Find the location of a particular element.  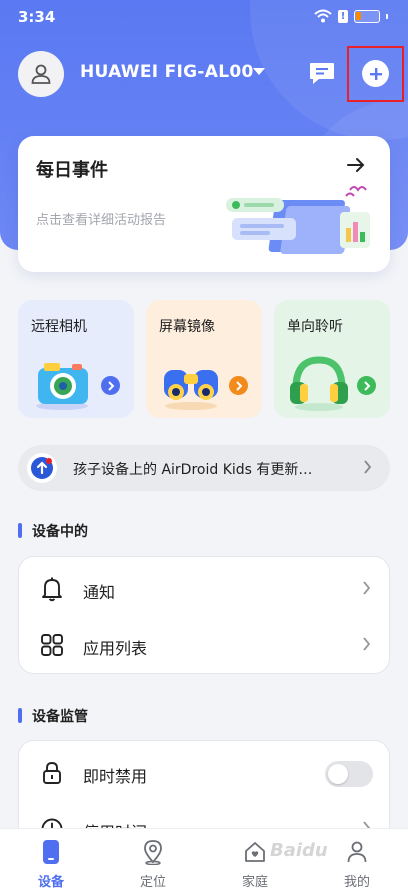

tab-label: 定位 is located at coordinates (152, 882).